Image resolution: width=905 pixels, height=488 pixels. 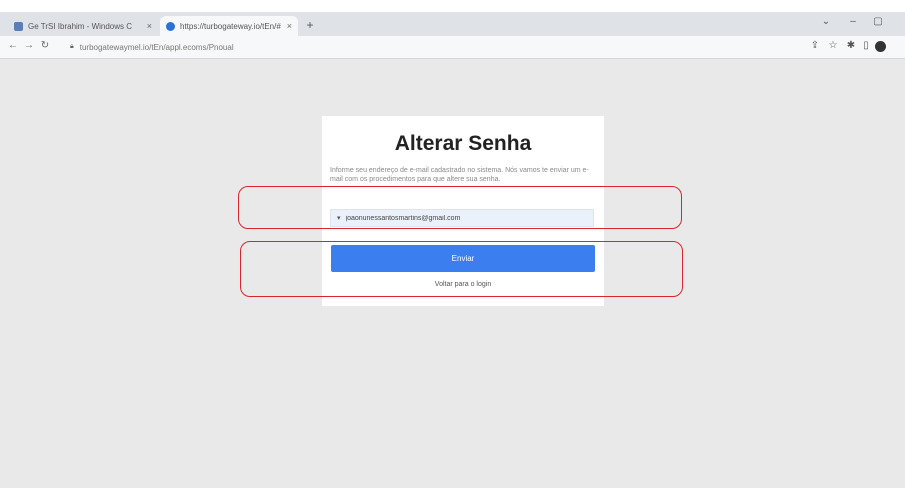 What do you see at coordinates (72, 46) in the screenshot?
I see `lock-icon: 🔒︎` at bounding box center [72, 46].